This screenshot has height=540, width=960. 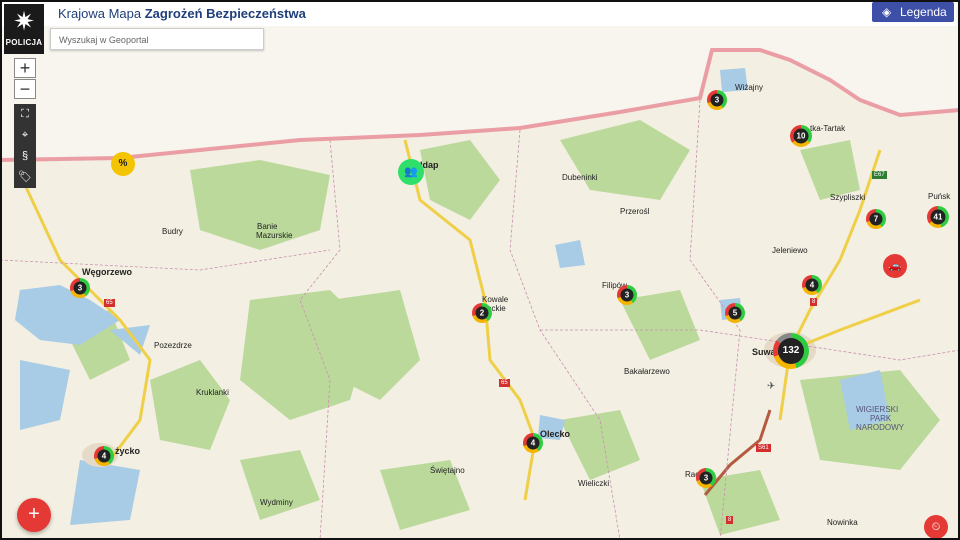 What do you see at coordinates (411, 172) in the screenshot?
I see `people-icon: 👥` at bounding box center [411, 172].